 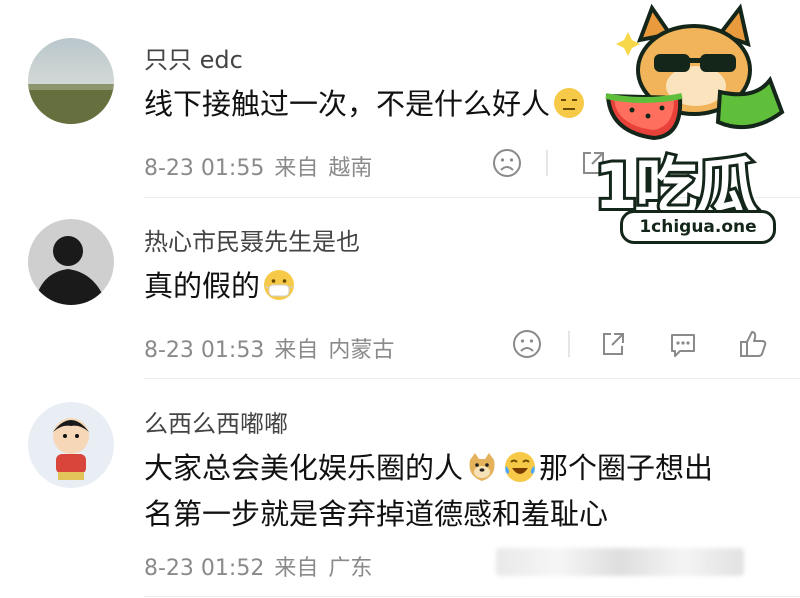 I want to click on tears-of-joy-emoji-icon, so click(x=520, y=467).